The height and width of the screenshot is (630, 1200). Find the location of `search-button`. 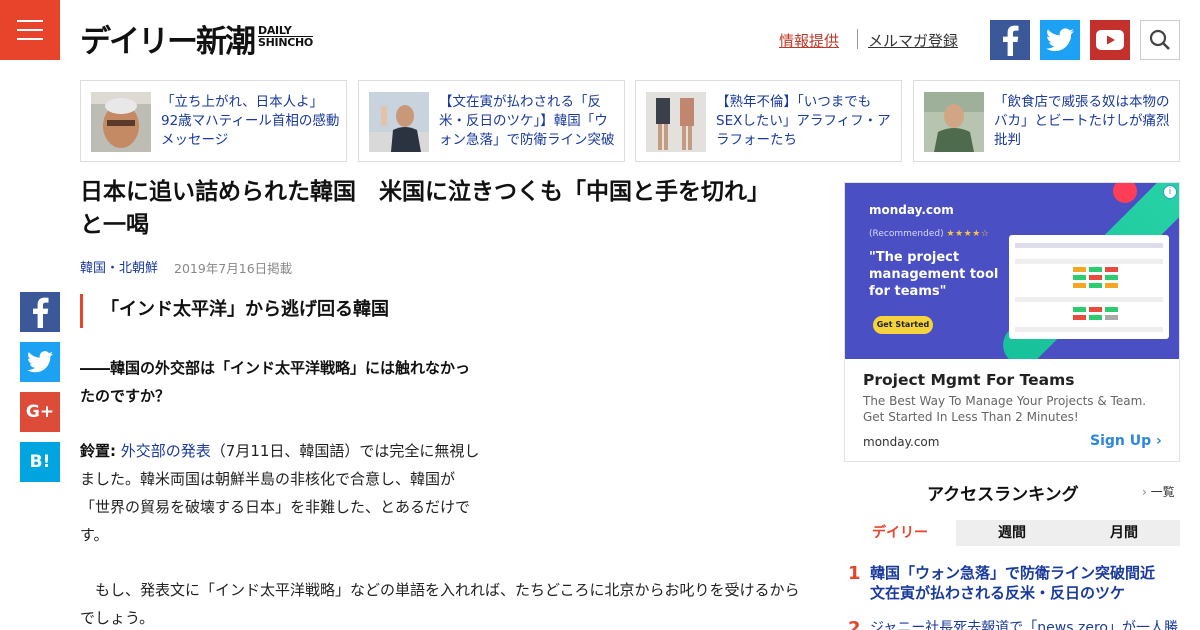

search-button is located at coordinates (1160, 40).